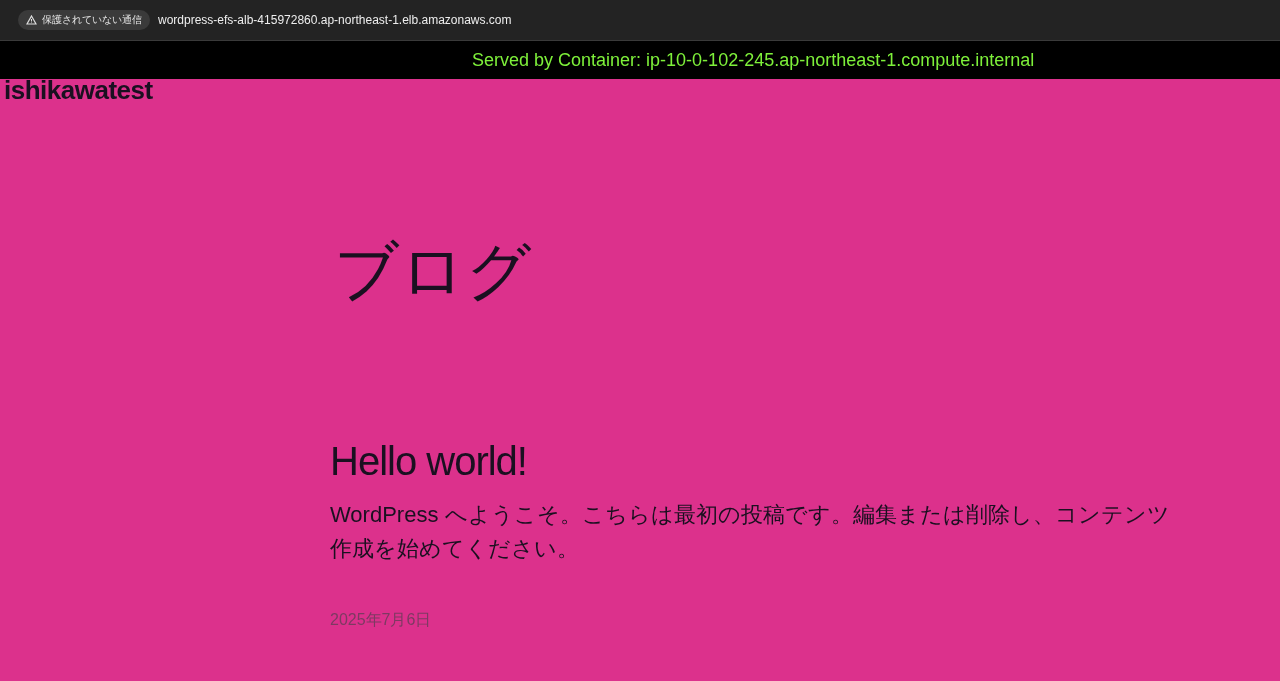 Image resolution: width=1280 pixels, height=681 pixels. What do you see at coordinates (805, 461) in the screenshot?
I see `post-title: Hello world!` at bounding box center [805, 461].